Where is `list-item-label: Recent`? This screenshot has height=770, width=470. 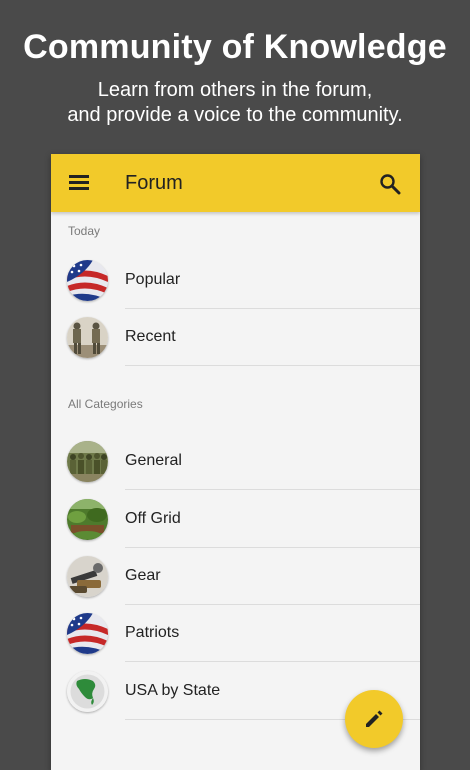
list-item-label: Recent is located at coordinates (150, 336).